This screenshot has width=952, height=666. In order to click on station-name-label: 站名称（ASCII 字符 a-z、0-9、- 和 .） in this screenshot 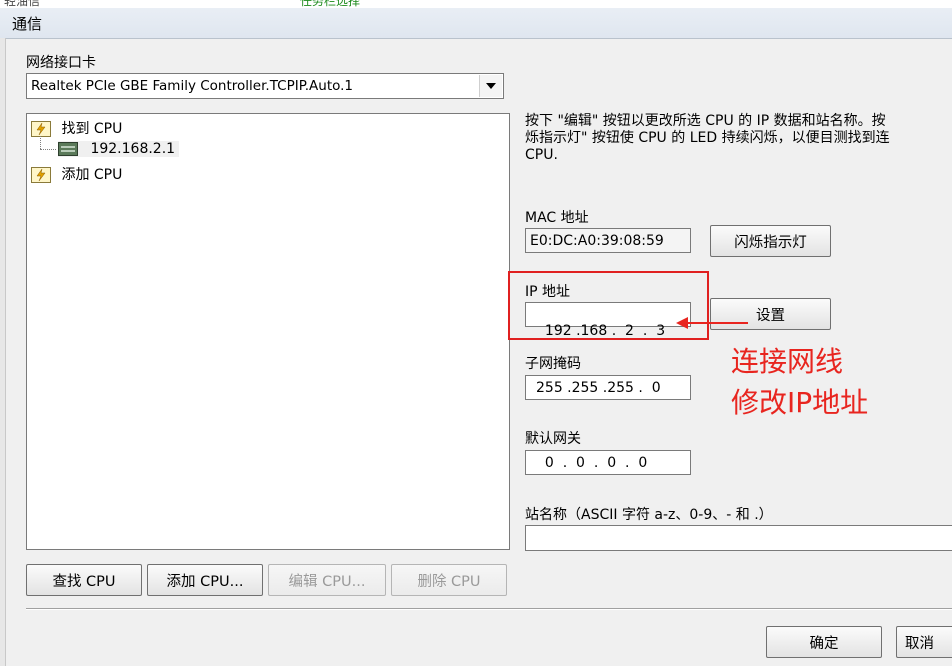, I will do `click(649, 515)`.